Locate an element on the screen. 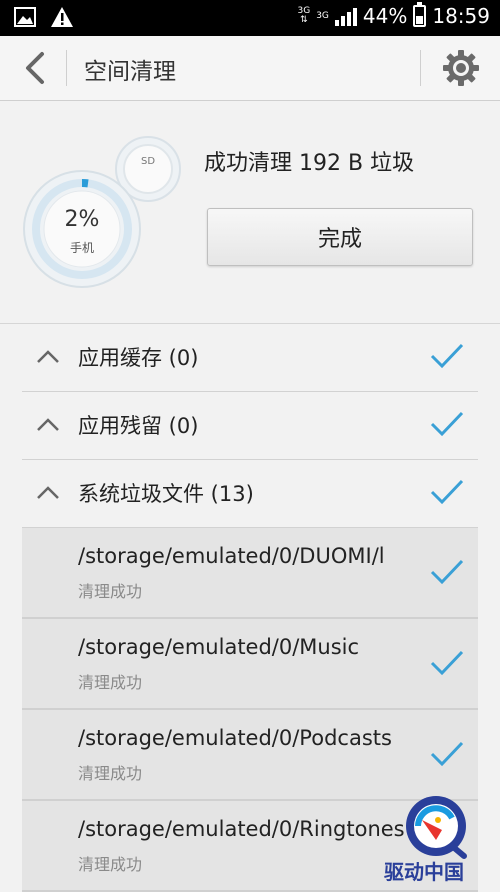 The image size is (500, 892). file-path: /storage/emulated/0/Music is located at coordinates (219, 647).